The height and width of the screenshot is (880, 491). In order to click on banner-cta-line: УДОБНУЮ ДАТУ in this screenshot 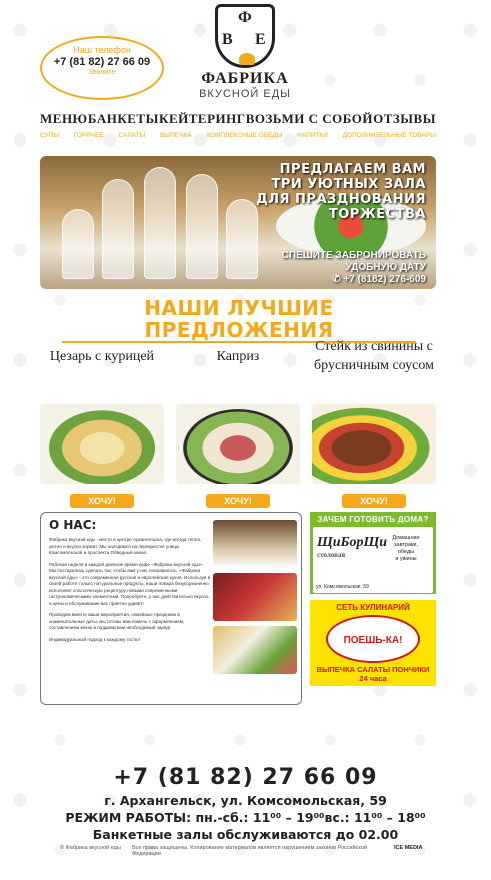, I will do `click(385, 267)`.